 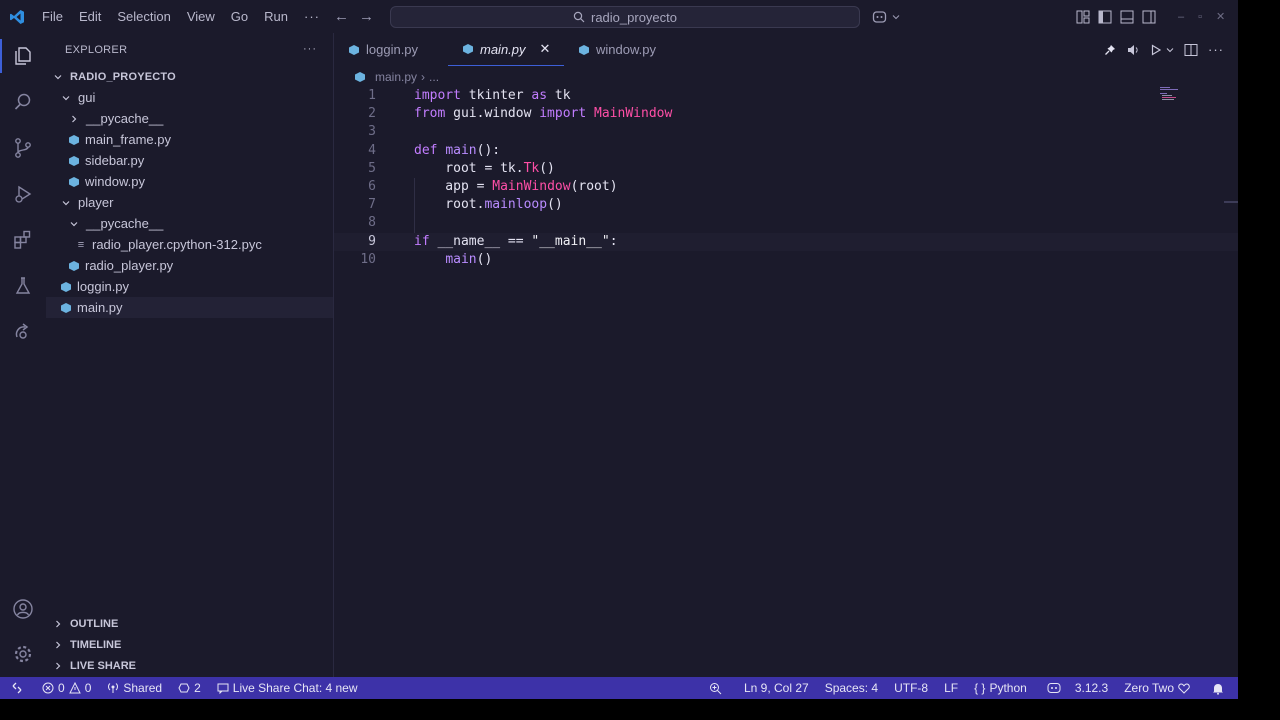 What do you see at coordinates (786, 223) in the screenshot?
I see `code-line: 8` at bounding box center [786, 223].